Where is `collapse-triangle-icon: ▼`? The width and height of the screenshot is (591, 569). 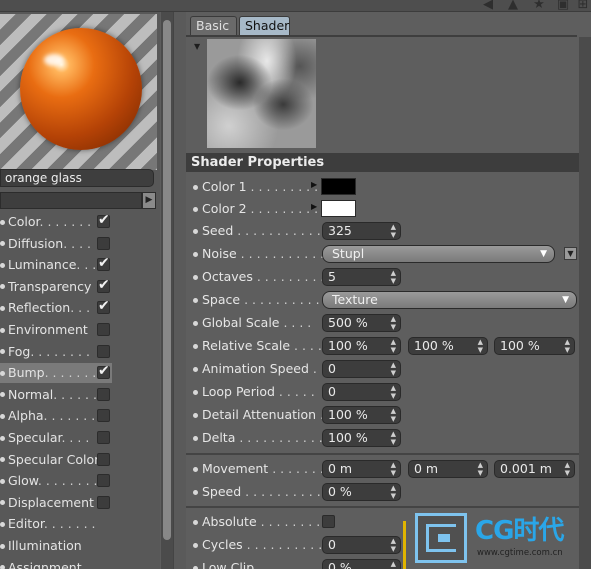 collapse-triangle-icon: ▼ is located at coordinates (197, 46).